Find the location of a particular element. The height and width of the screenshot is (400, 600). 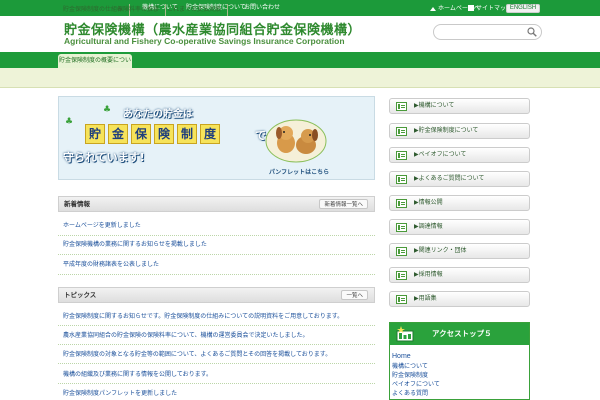

search-input is located at coordinates (487, 32).